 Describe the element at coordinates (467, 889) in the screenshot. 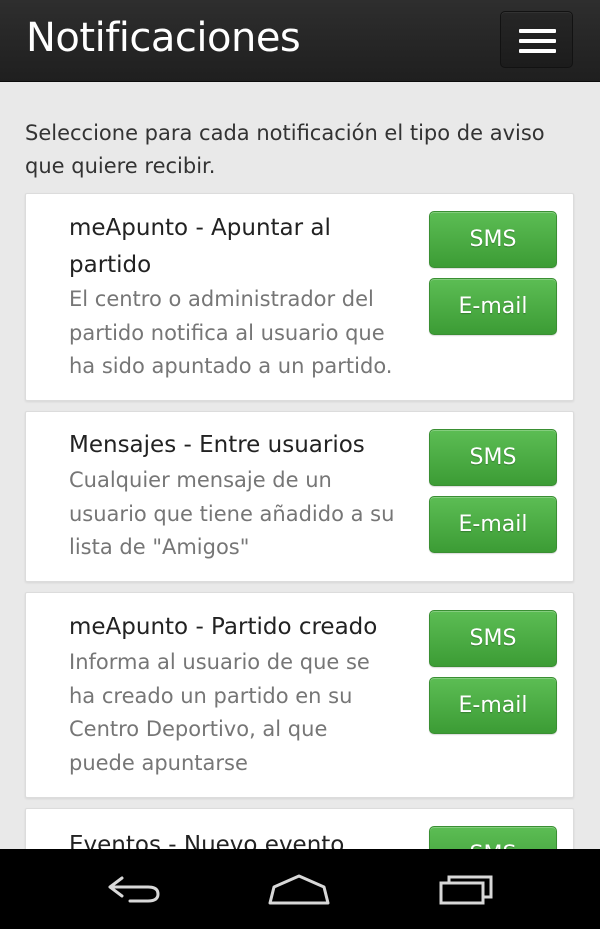

I see `recent-apps-icon` at that location.